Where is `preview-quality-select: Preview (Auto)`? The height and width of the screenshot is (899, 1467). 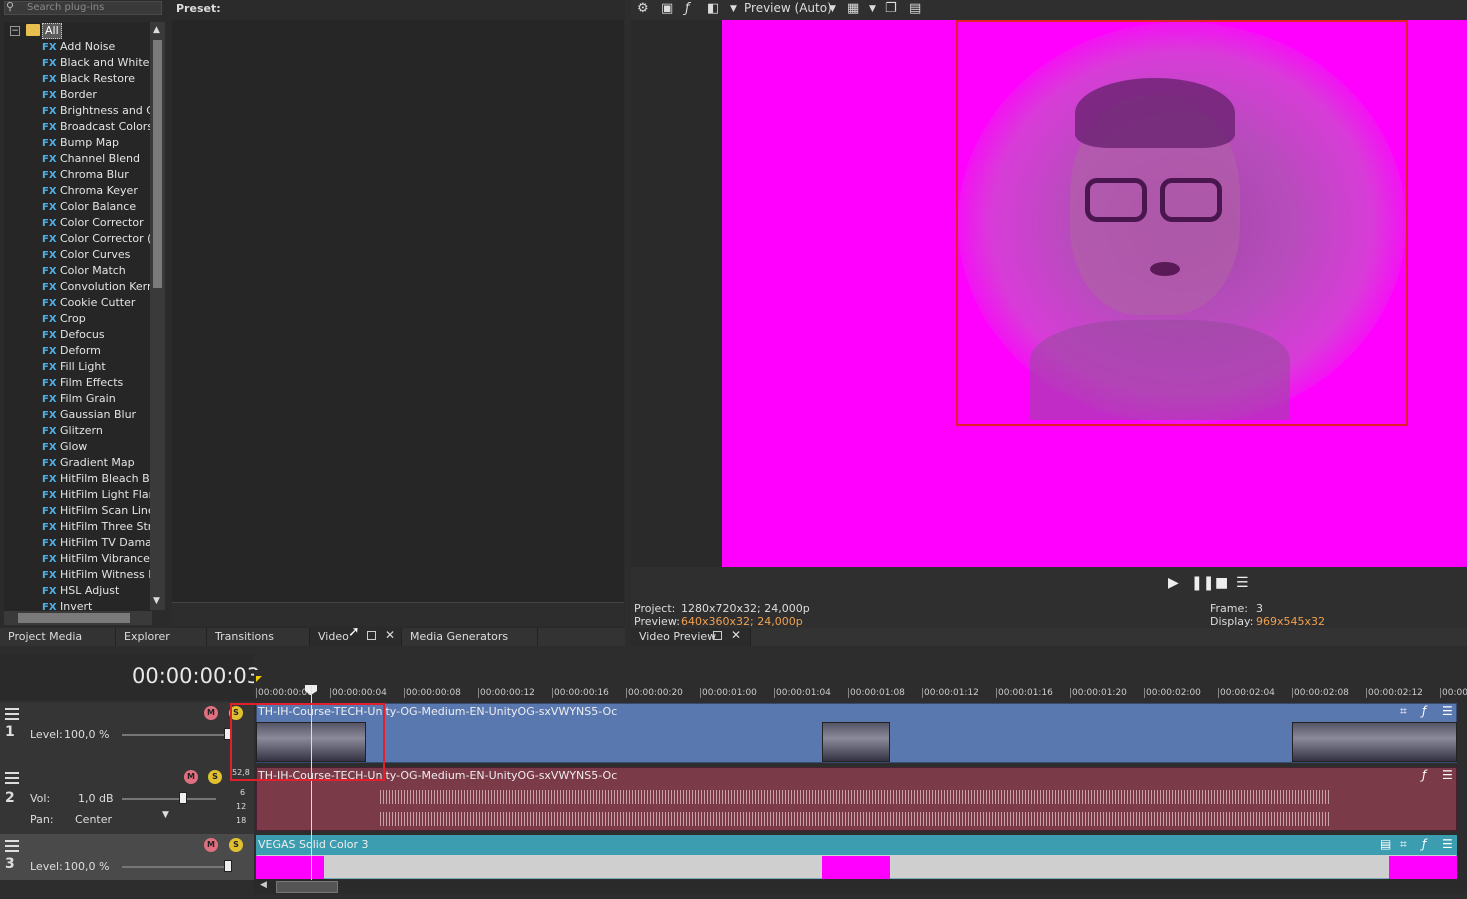
preview-quality-select: Preview (Auto) is located at coordinates (788, 8).